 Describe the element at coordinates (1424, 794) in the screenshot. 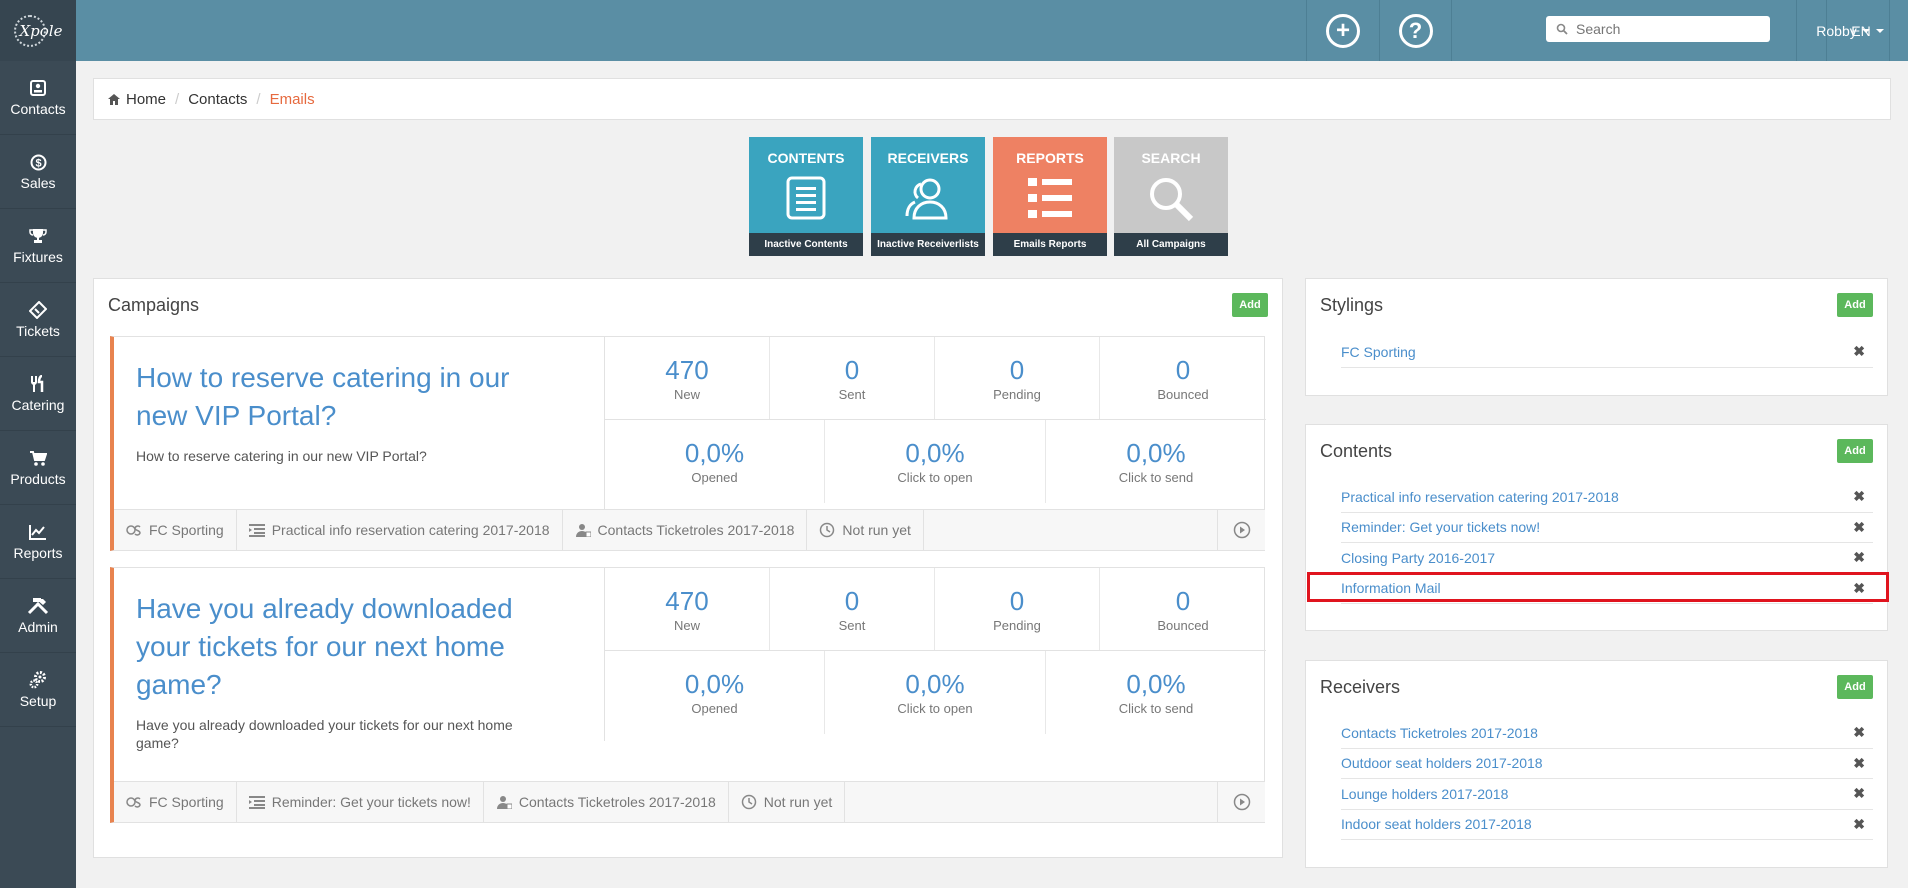

I see `list-item-label: Lounge holders 2017-2018` at that location.